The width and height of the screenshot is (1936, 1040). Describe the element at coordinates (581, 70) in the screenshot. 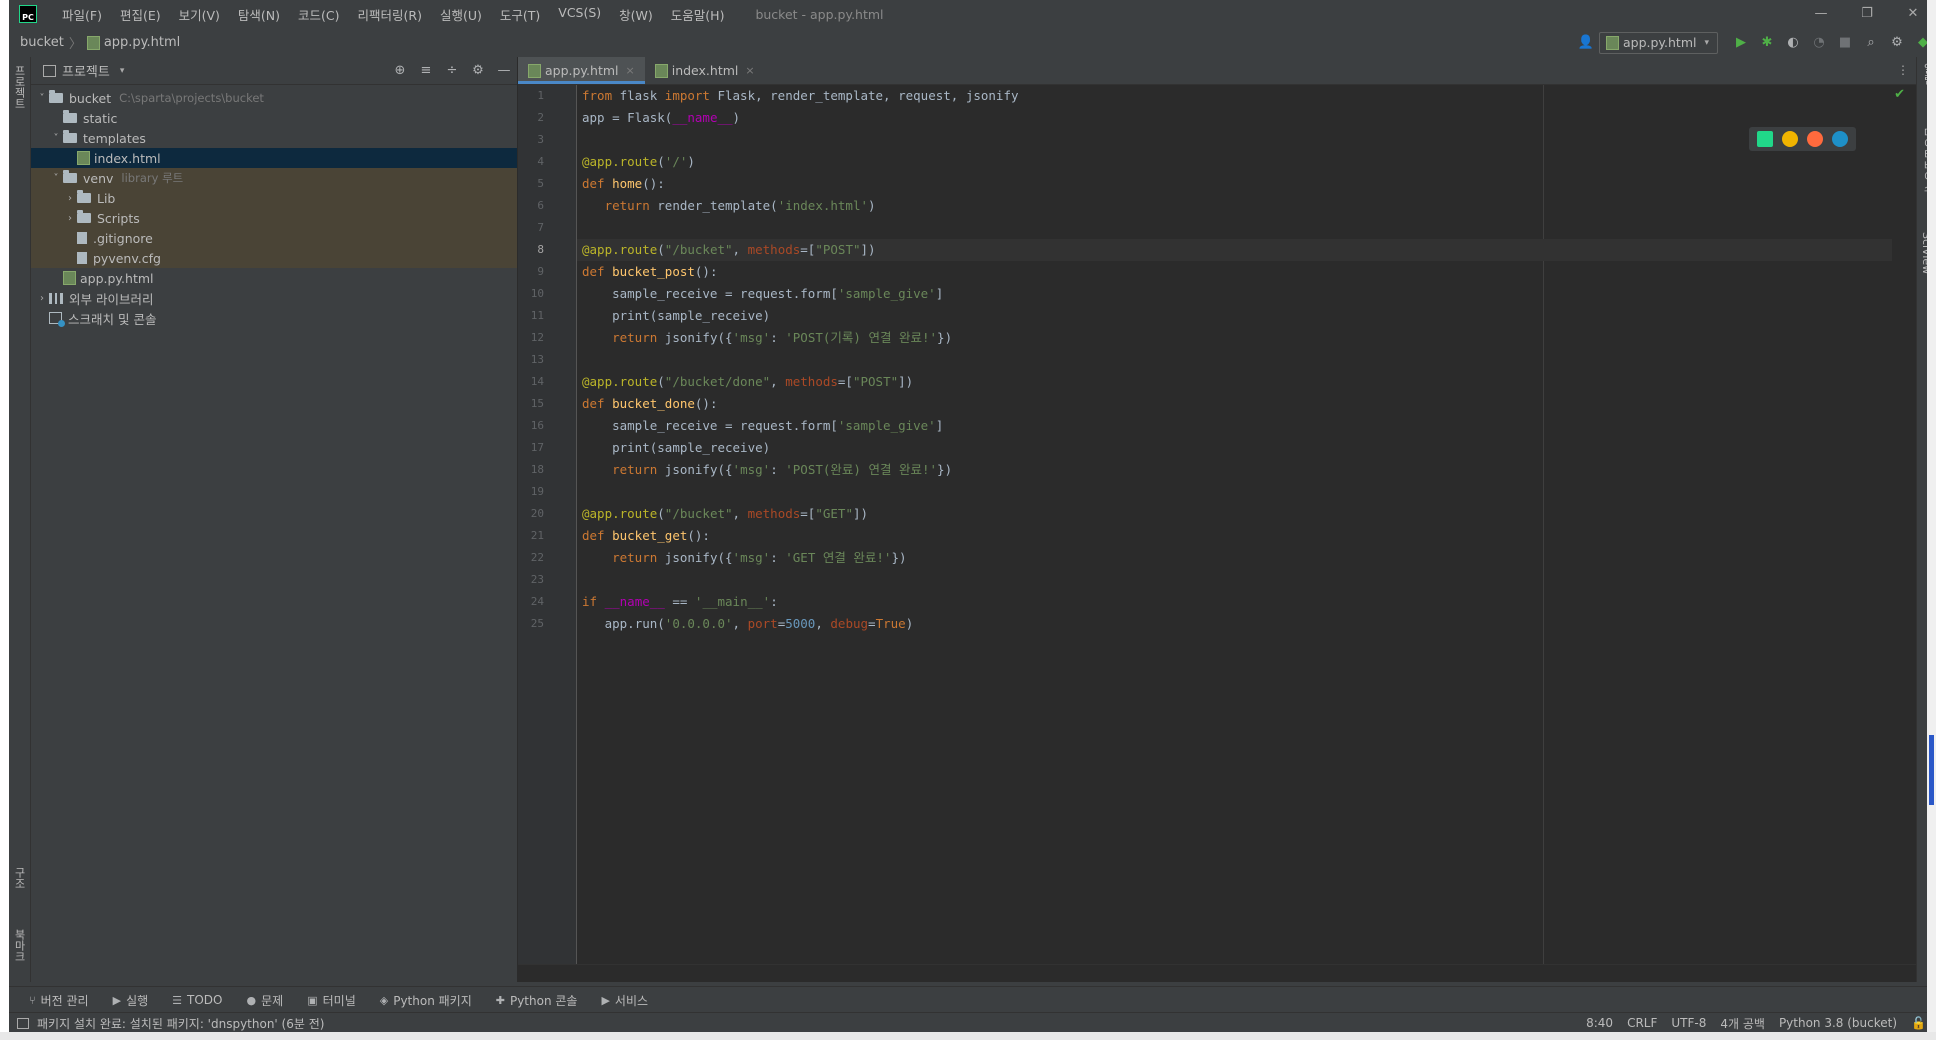

I see `tab-app-py-html: app.py.html ×` at that location.